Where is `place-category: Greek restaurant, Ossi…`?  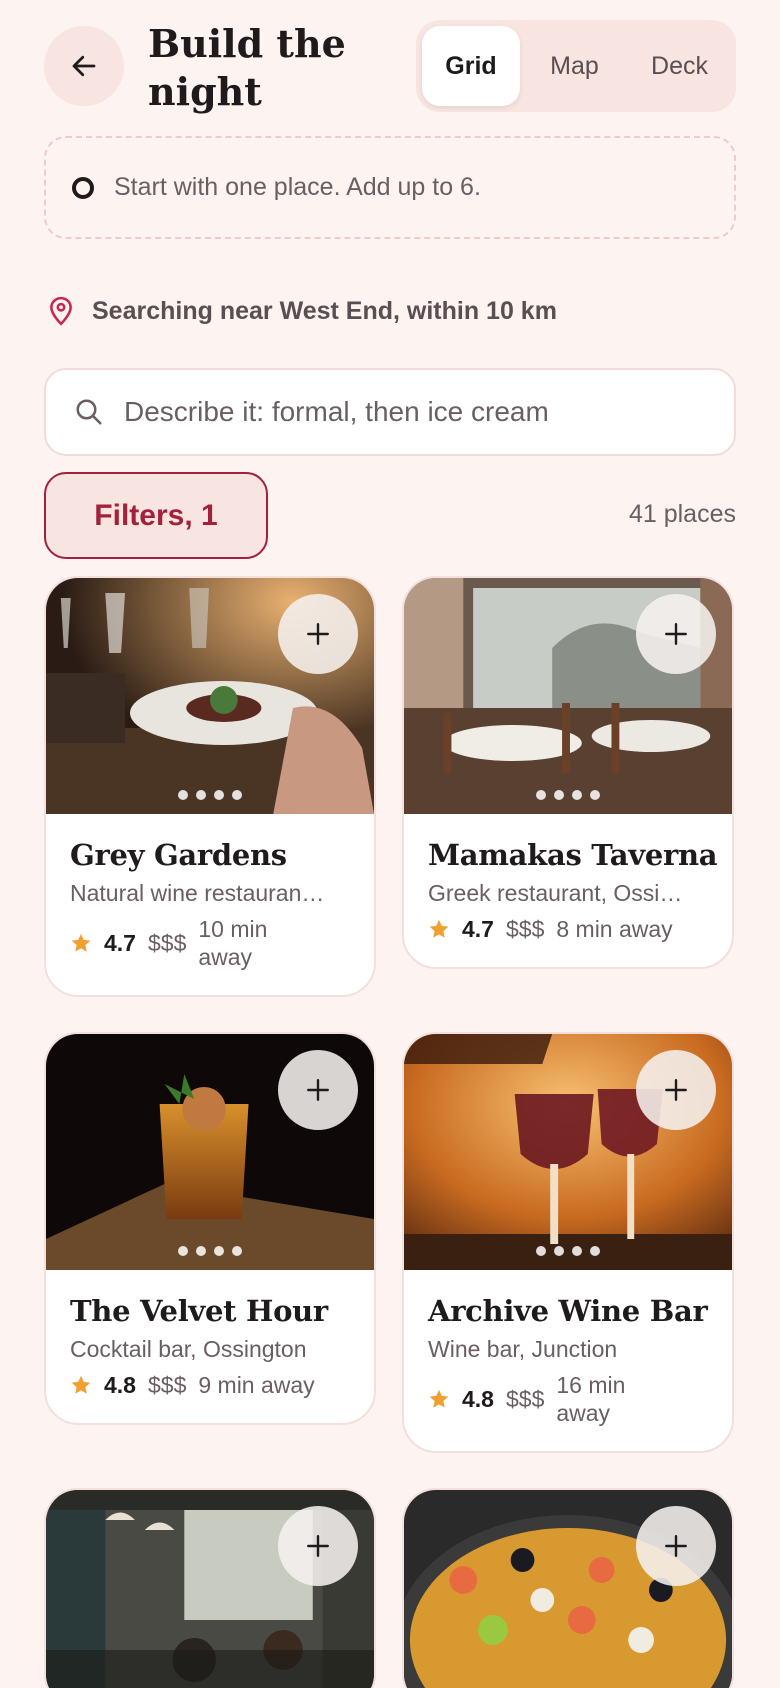
place-category: Greek restaurant, Ossi… is located at coordinates (555, 893).